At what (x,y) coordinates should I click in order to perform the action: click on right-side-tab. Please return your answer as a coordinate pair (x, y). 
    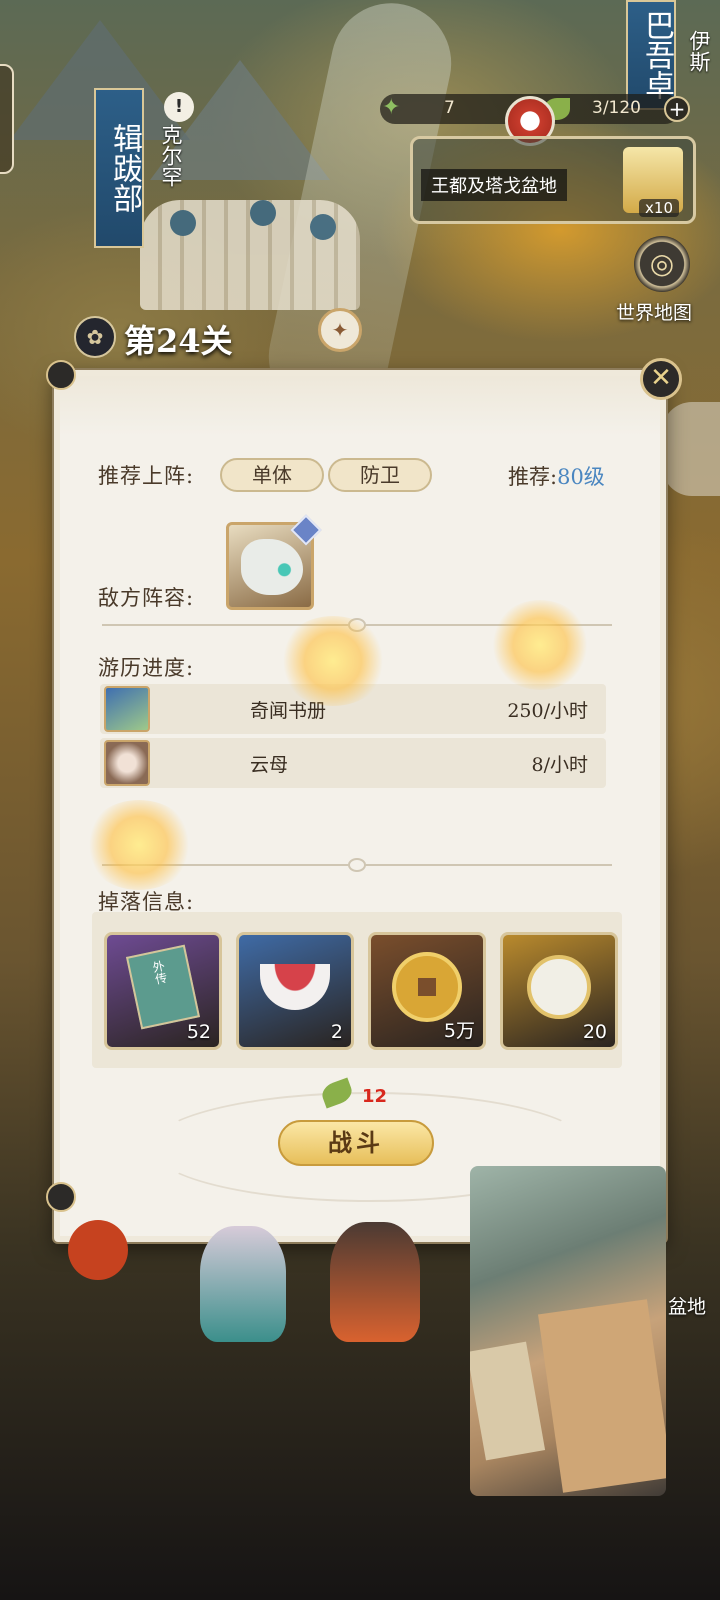
    Looking at the image, I should click on (691, 449).